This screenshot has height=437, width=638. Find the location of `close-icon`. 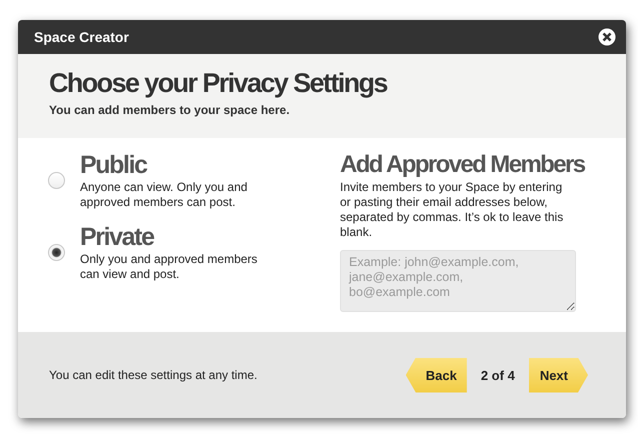

close-icon is located at coordinates (607, 37).